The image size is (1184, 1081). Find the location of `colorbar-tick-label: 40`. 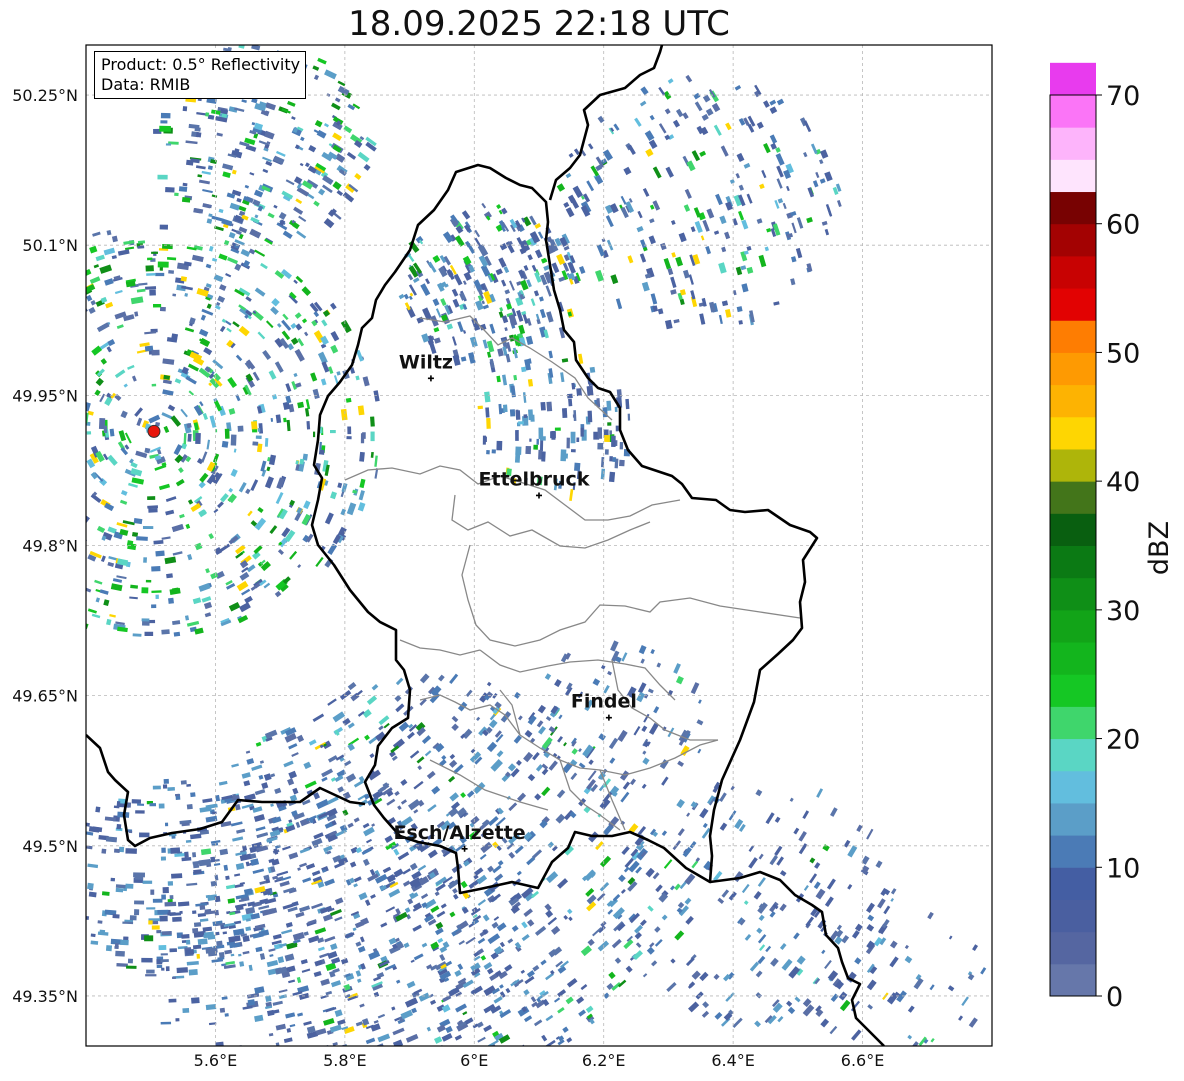

colorbar-tick-label: 40 is located at coordinates (1123, 482).